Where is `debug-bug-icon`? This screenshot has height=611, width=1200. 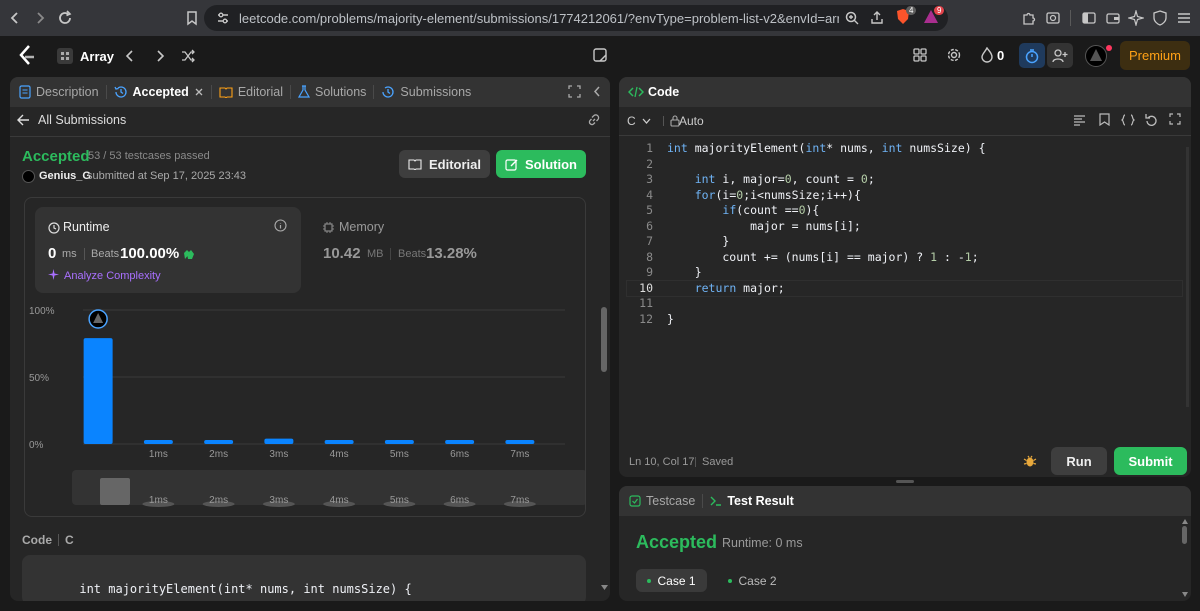 debug-bug-icon is located at coordinates (1030, 461).